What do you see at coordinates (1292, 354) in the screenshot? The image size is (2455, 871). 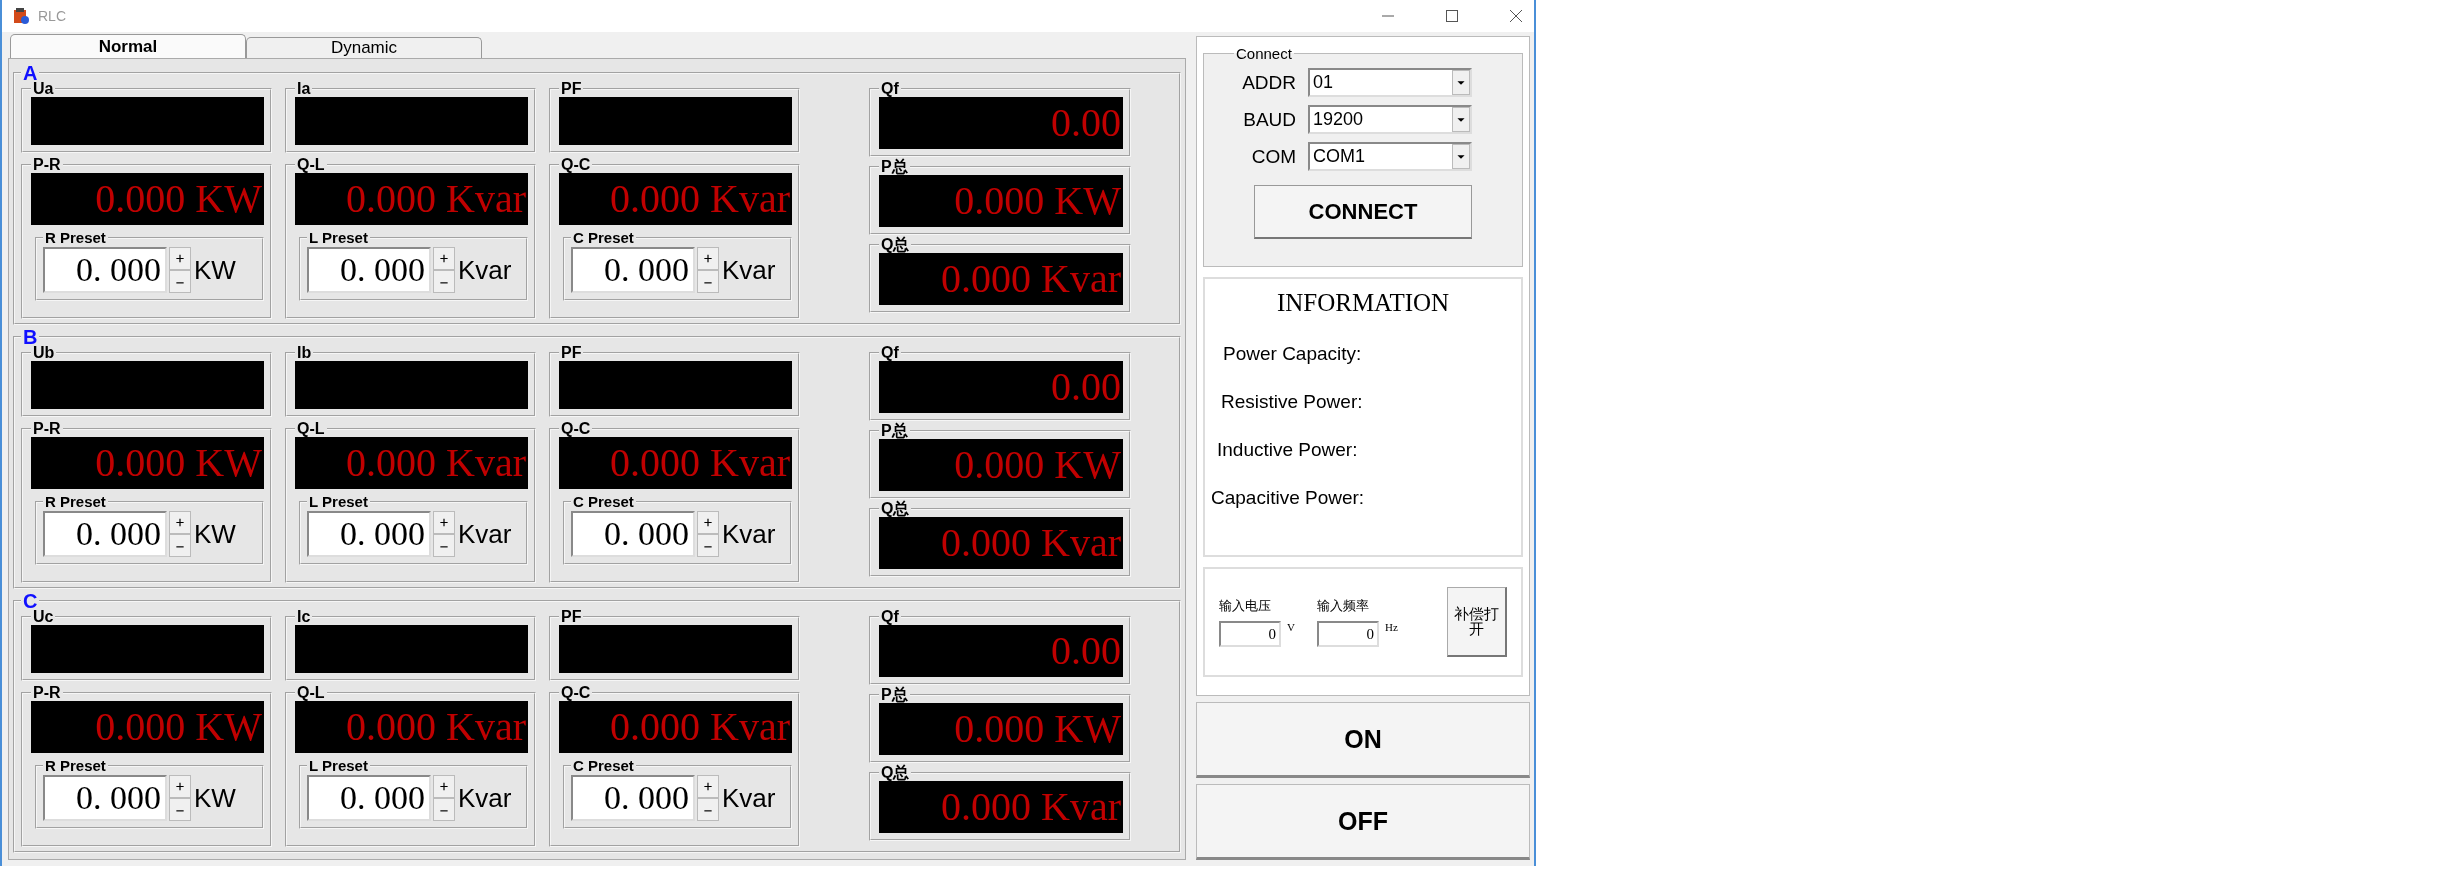 I see `info-line: Power Capacity:` at bounding box center [1292, 354].